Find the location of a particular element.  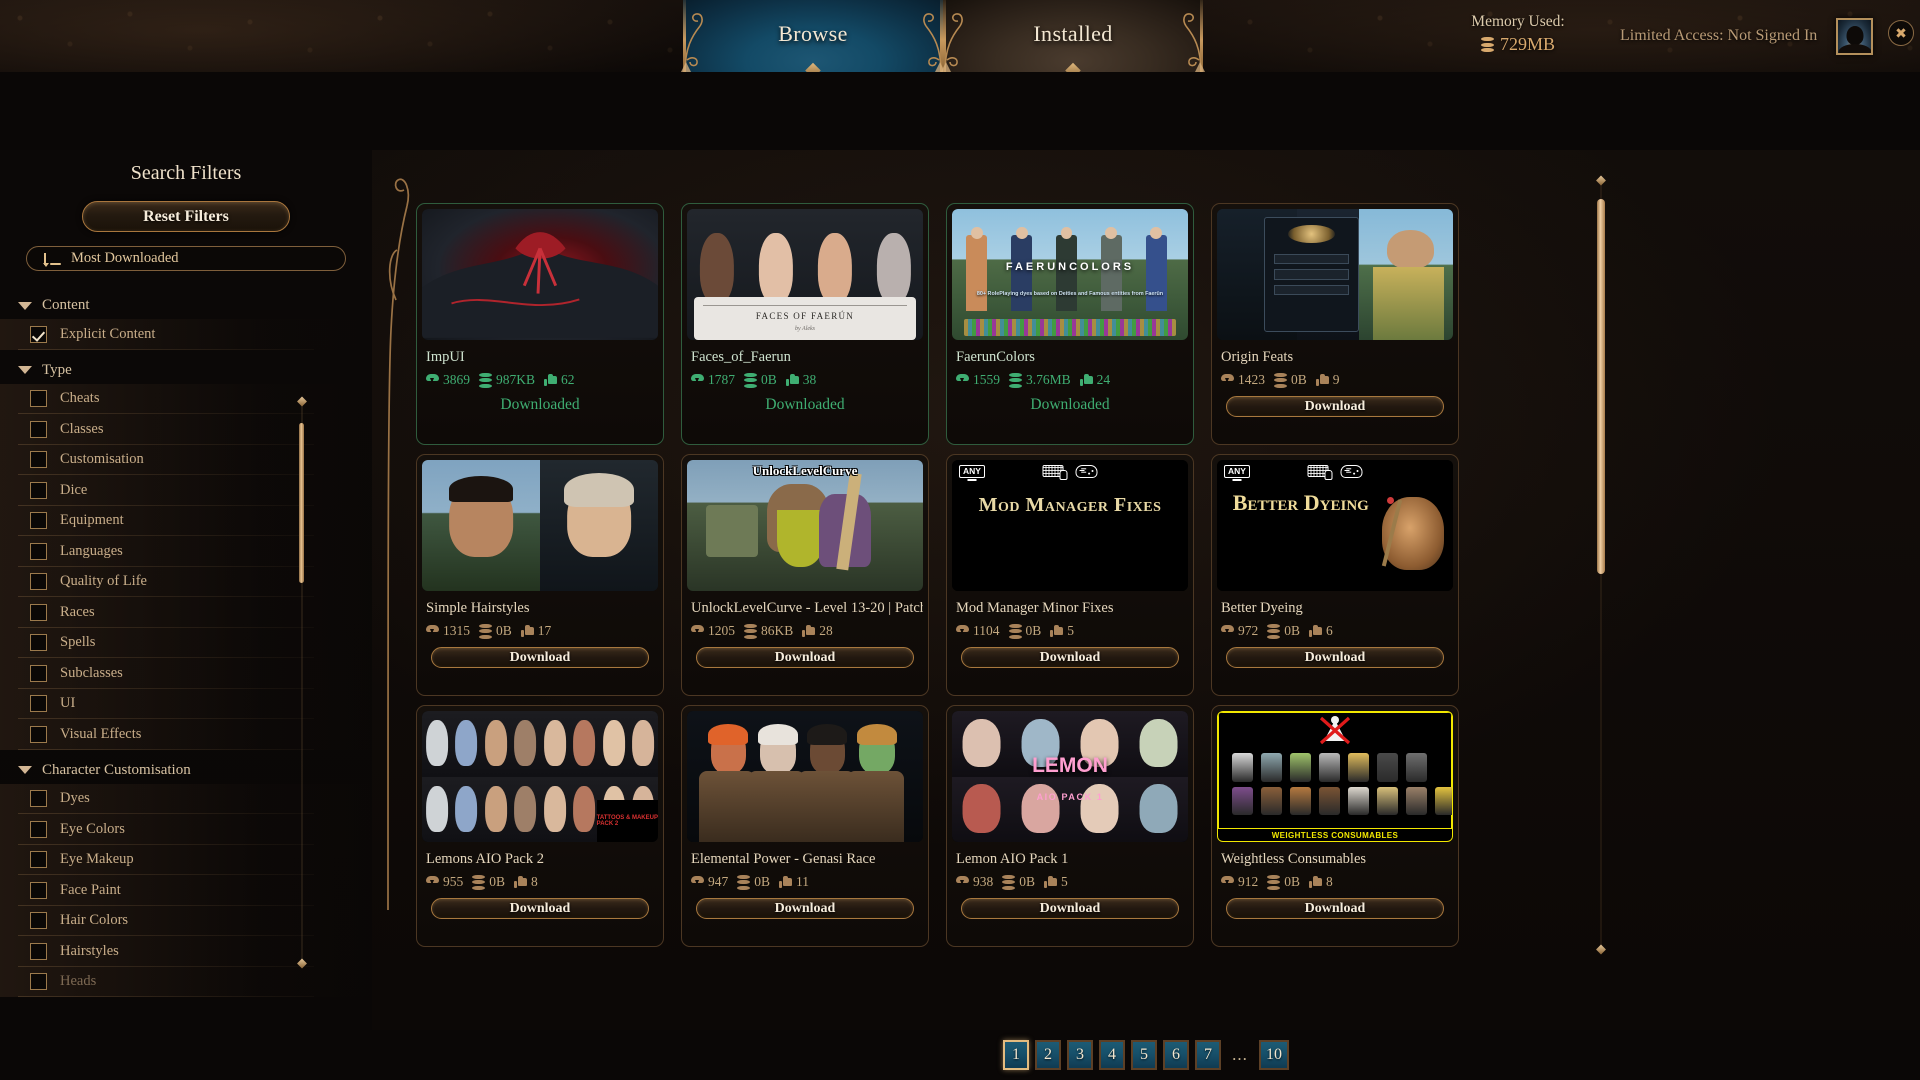

close-icon: ✖ is located at coordinates (1901, 33).